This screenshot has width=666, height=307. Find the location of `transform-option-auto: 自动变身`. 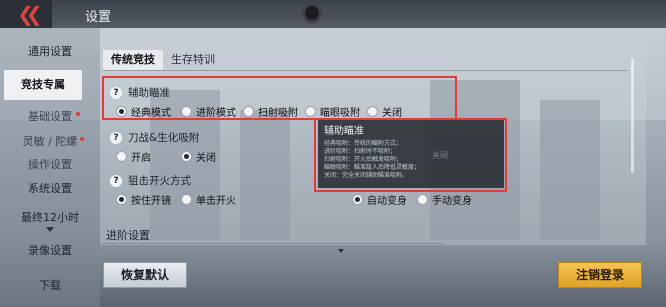

transform-option-auto: 自动变身 is located at coordinates (379, 199).